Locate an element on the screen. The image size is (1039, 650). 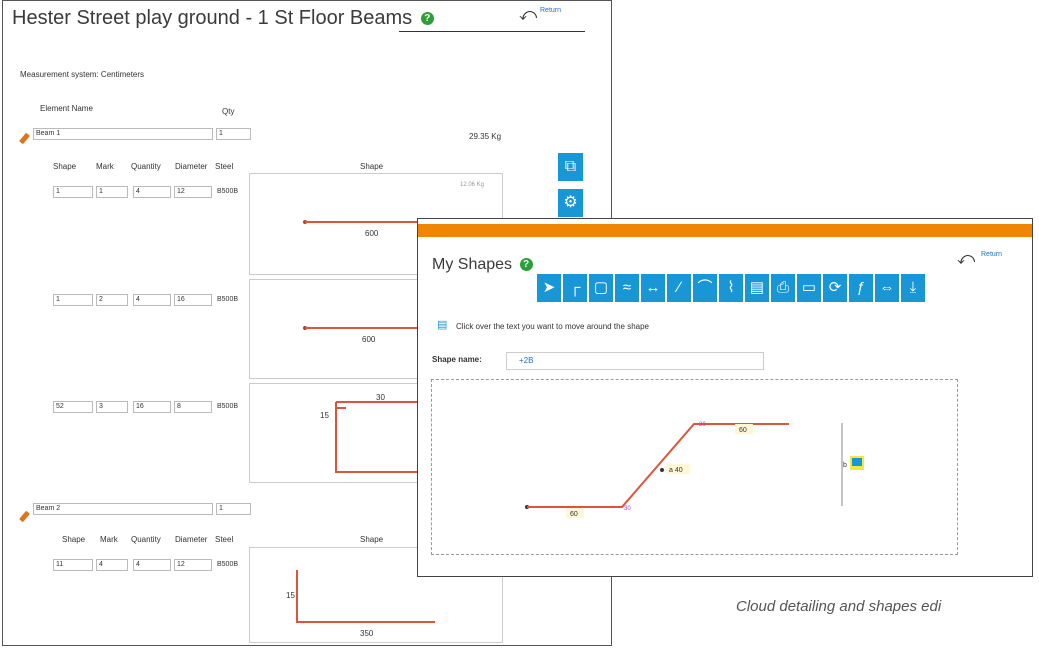
rectangle-icon: ▭ is located at coordinates (809, 288).